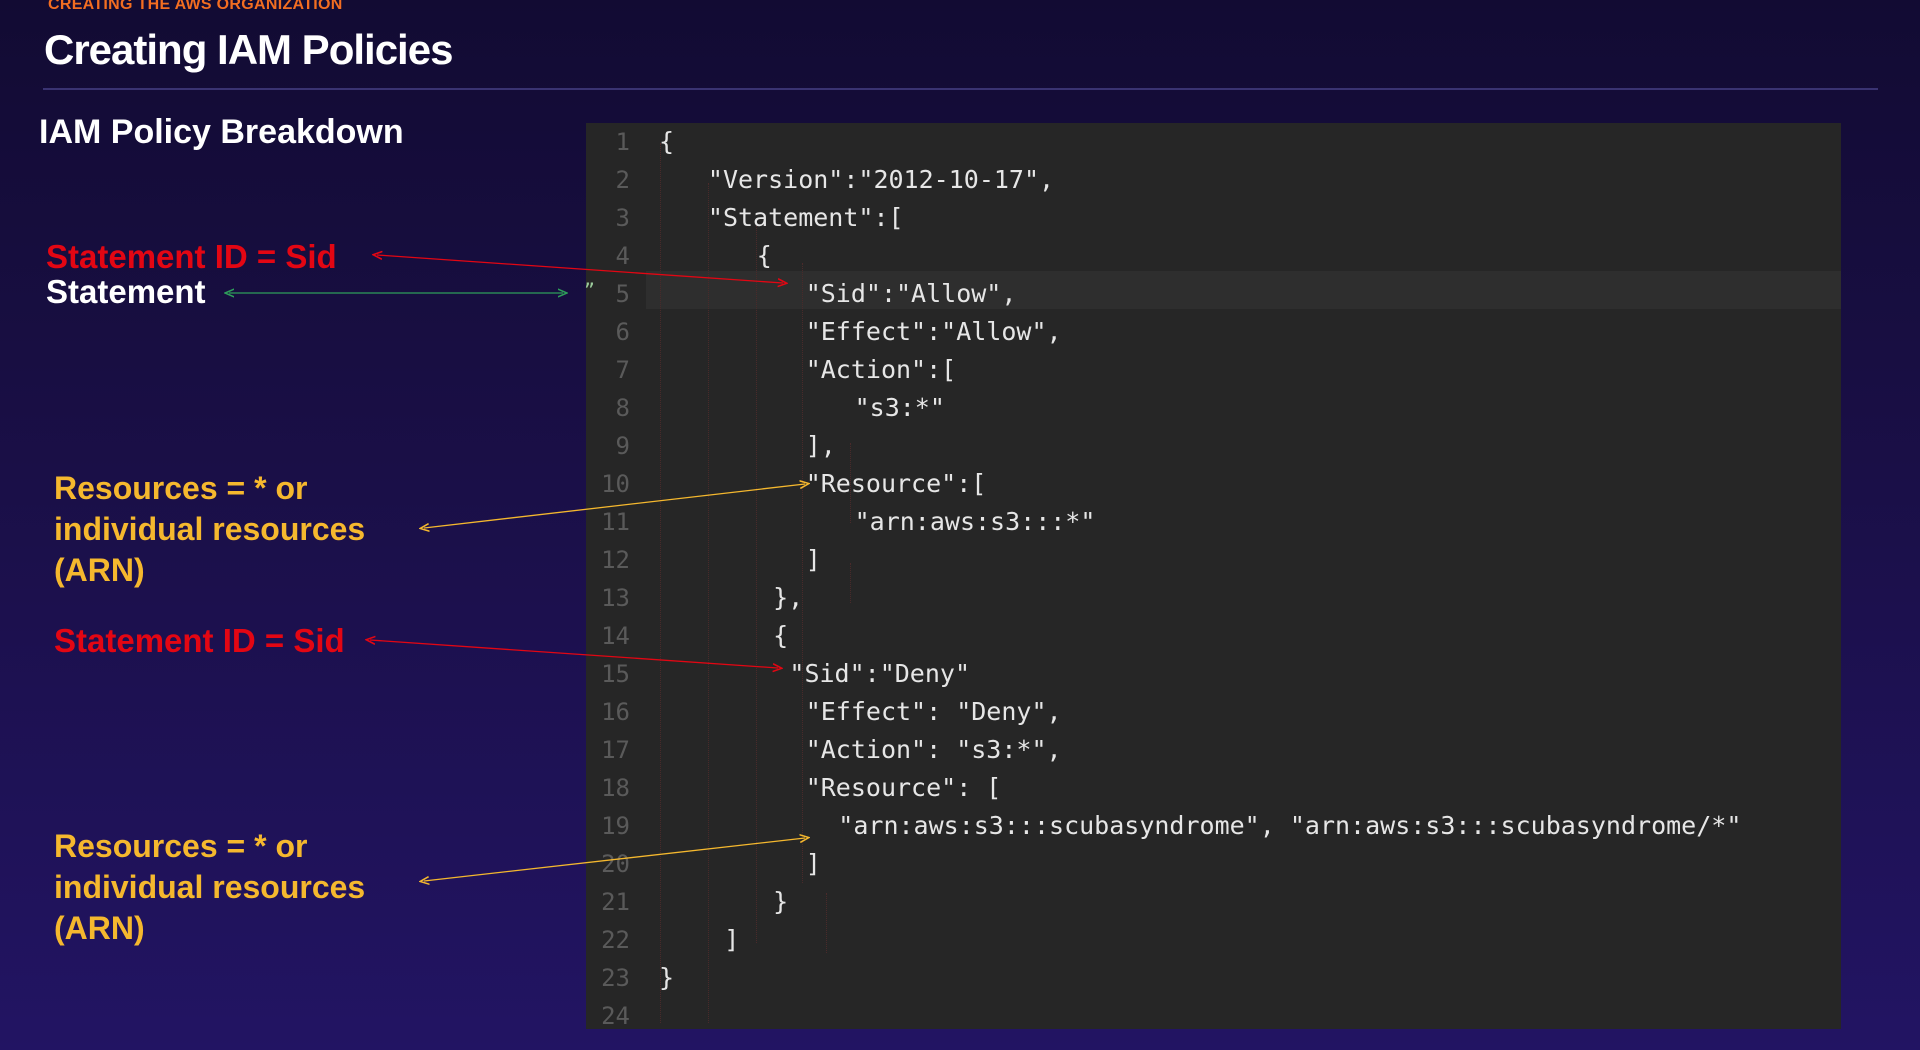  I want to click on arrow-sid-allow, so click(580, 269).